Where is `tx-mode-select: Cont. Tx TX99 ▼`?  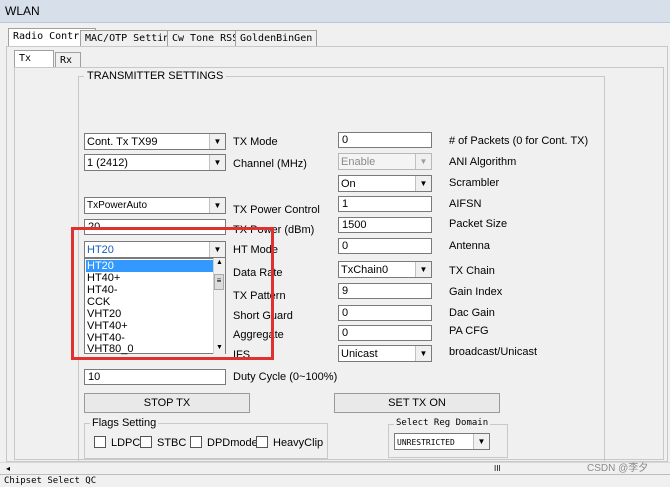 tx-mode-select: Cont. Tx TX99 ▼ is located at coordinates (155, 141).